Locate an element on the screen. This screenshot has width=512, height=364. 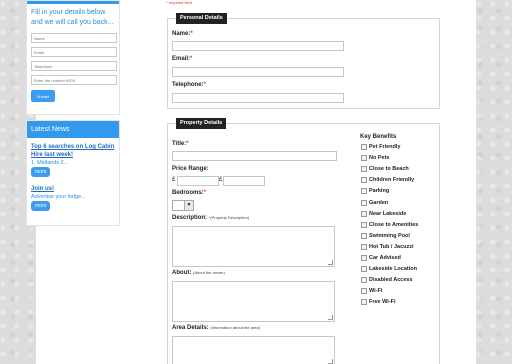
benefit-checkbox-row: Pet Friendly is located at coordinates (380, 147).